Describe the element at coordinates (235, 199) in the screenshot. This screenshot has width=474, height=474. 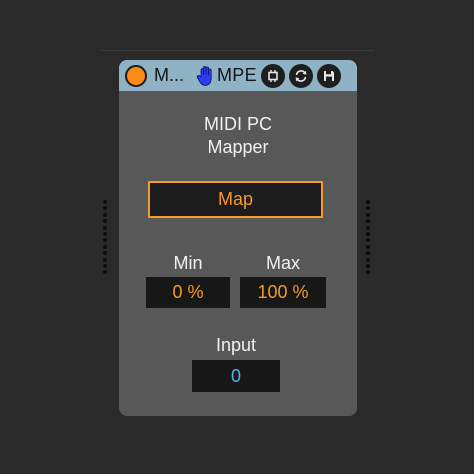
I see `map-button: Map` at that location.